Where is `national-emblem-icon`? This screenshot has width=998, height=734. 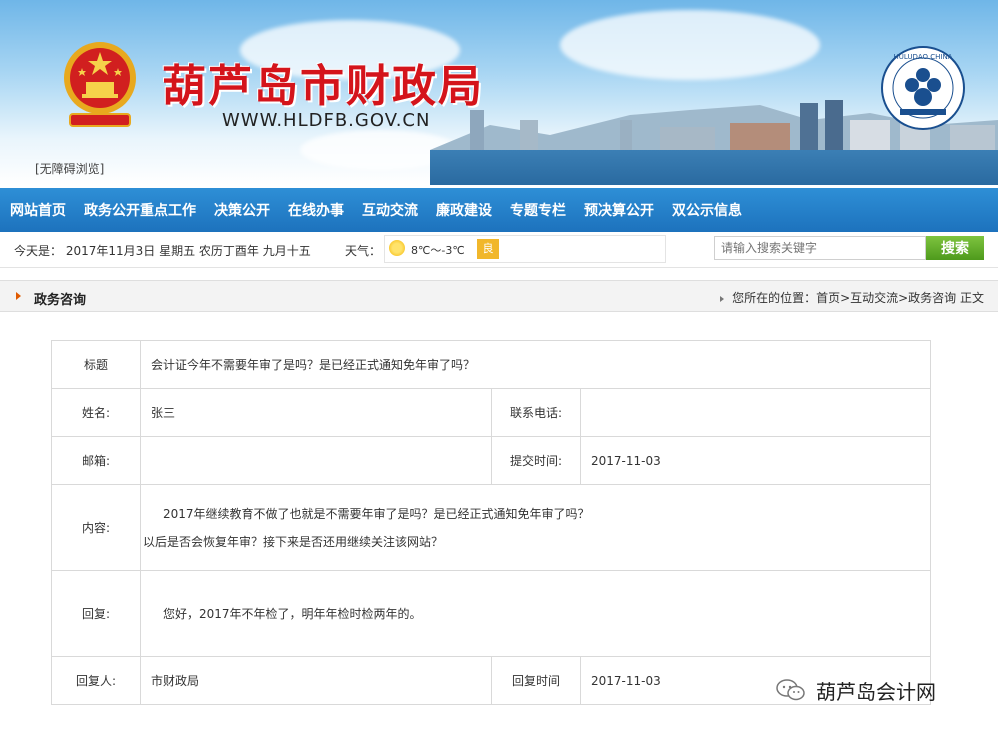
national-emblem-icon is located at coordinates (100, 84).